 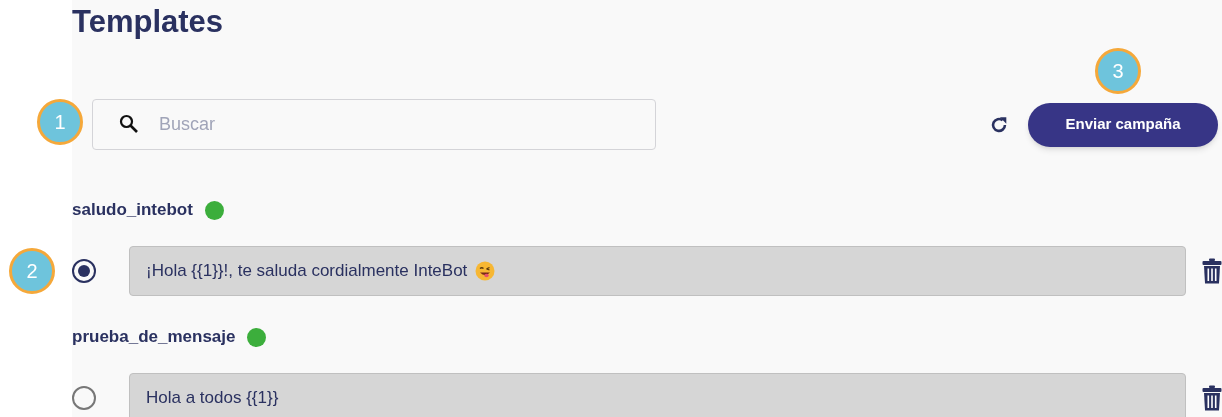 What do you see at coordinates (485, 271) in the screenshot?
I see `winking-face-icon` at bounding box center [485, 271].